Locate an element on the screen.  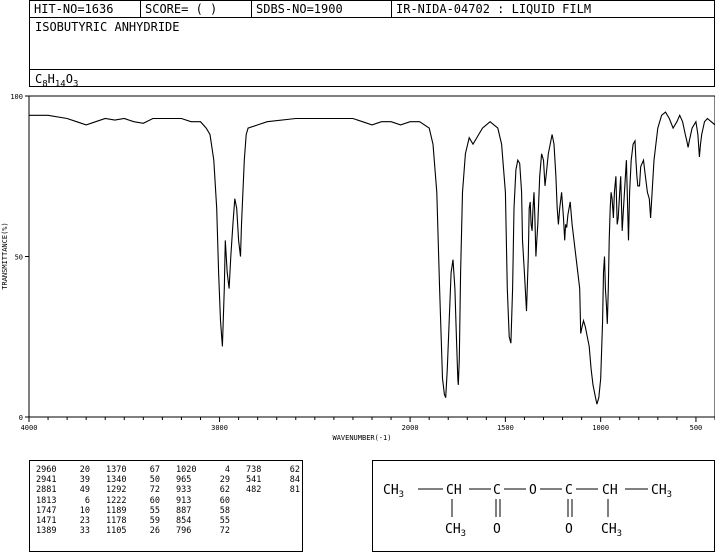
peak-row: 1340 50 is located at coordinates (133, 480).